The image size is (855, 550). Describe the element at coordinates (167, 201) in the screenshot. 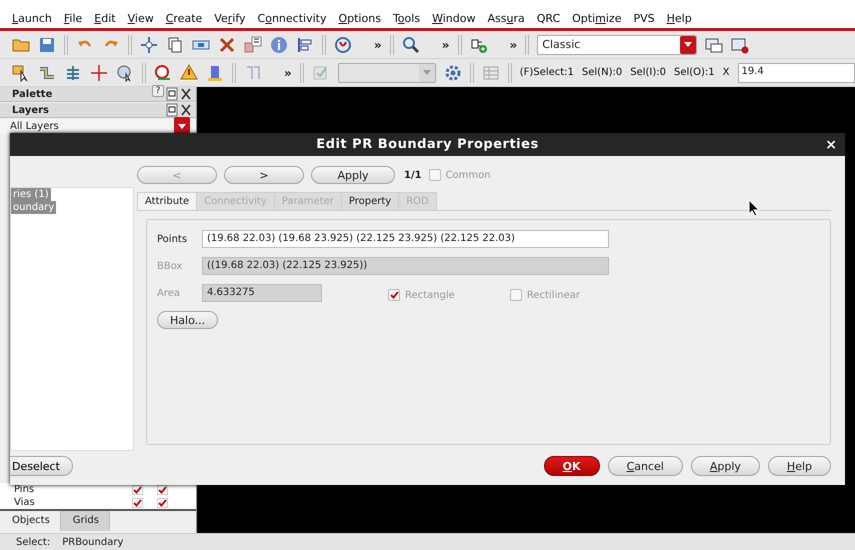

I see `dialog-tab: Attribute` at that location.